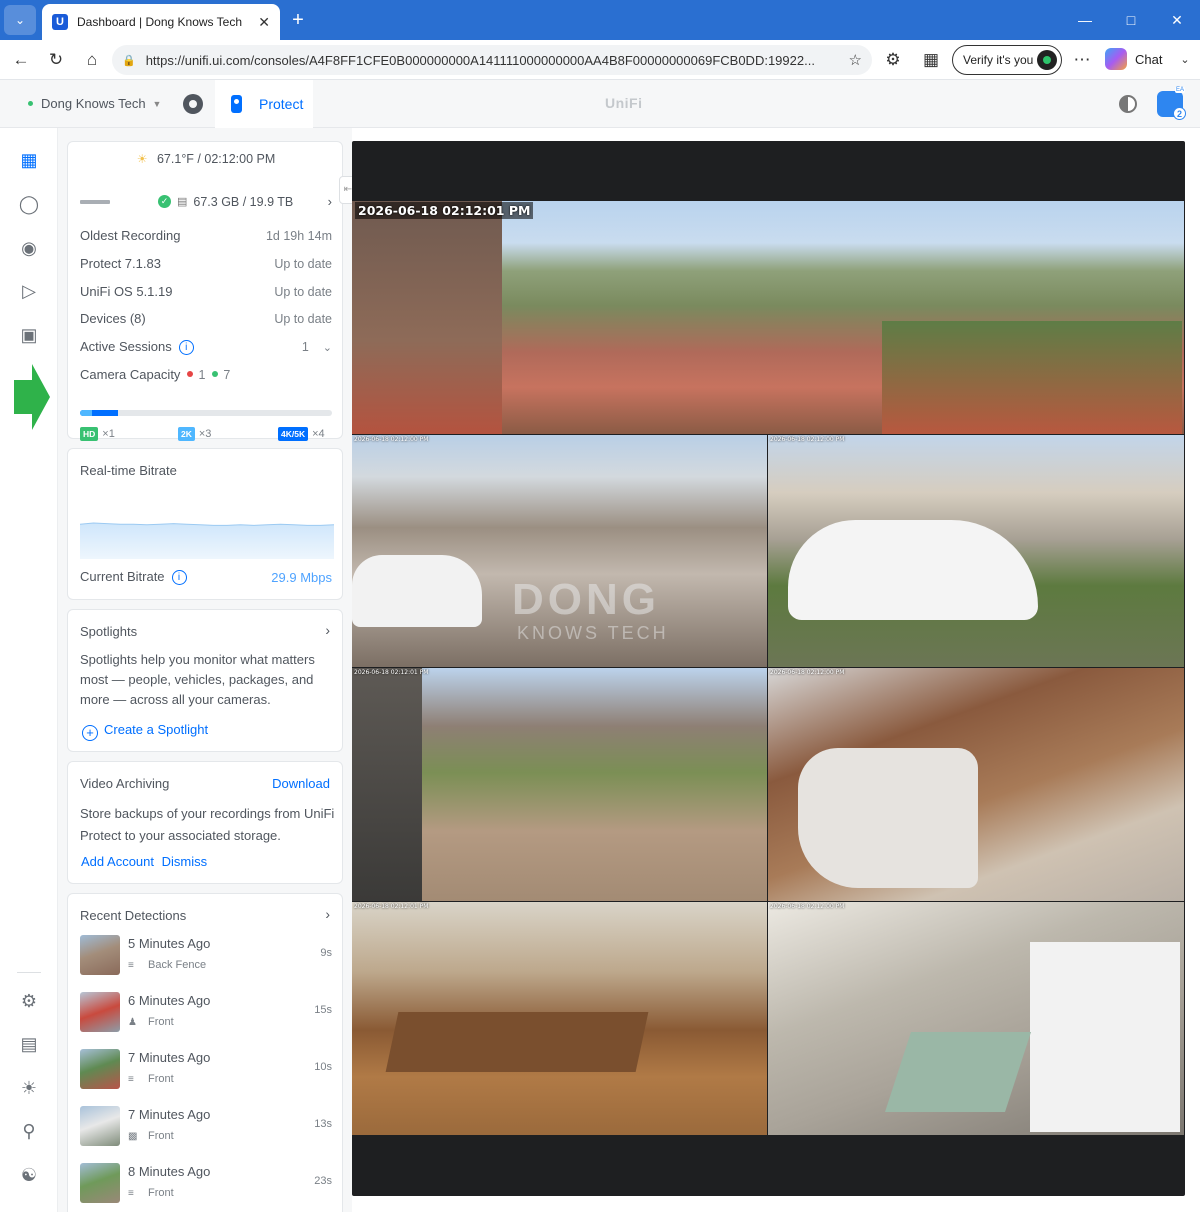 The width and height of the screenshot is (1200, 1212). Describe the element at coordinates (92, 60) in the screenshot. I see `home-icon: ⌂` at that location.